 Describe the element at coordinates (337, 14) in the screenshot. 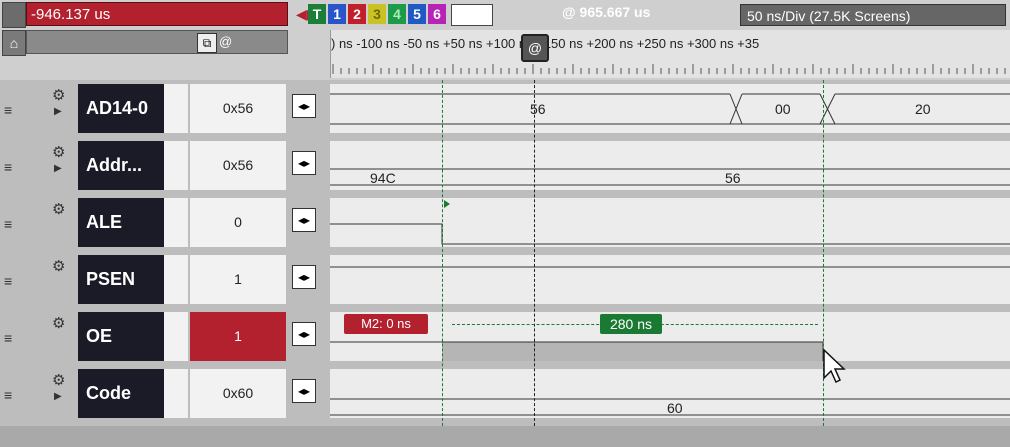

I see `marker-1: 1` at that location.